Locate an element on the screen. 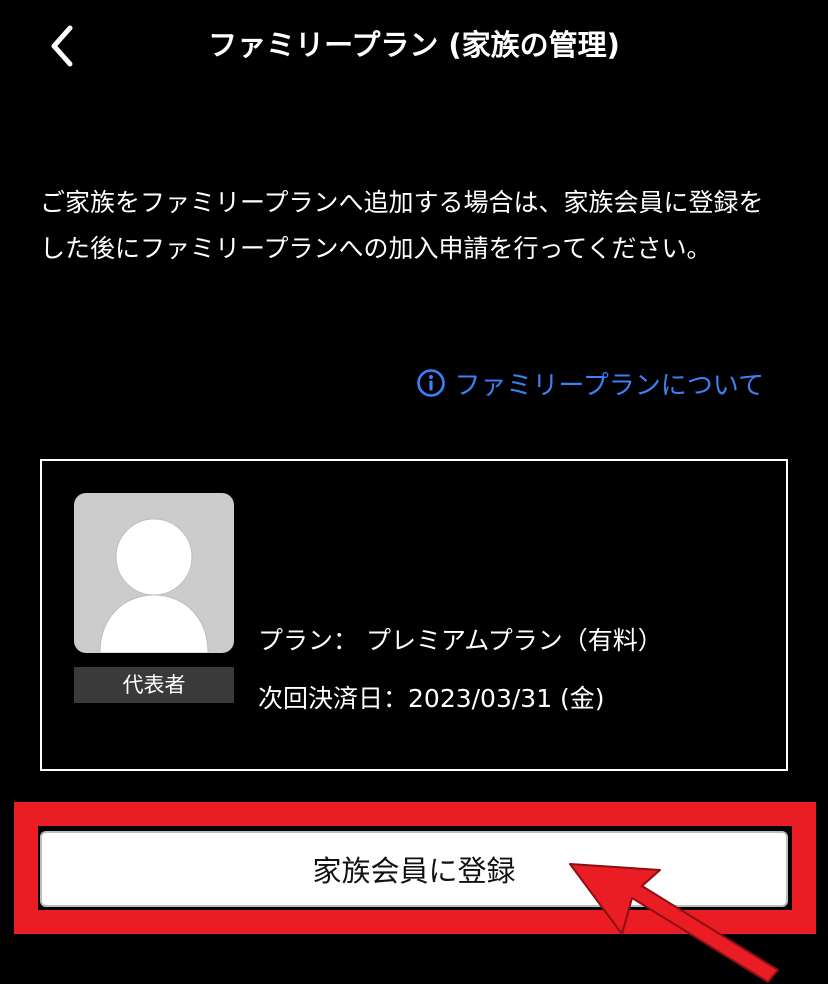 The image size is (828, 984). back-button is located at coordinates (64, 46).